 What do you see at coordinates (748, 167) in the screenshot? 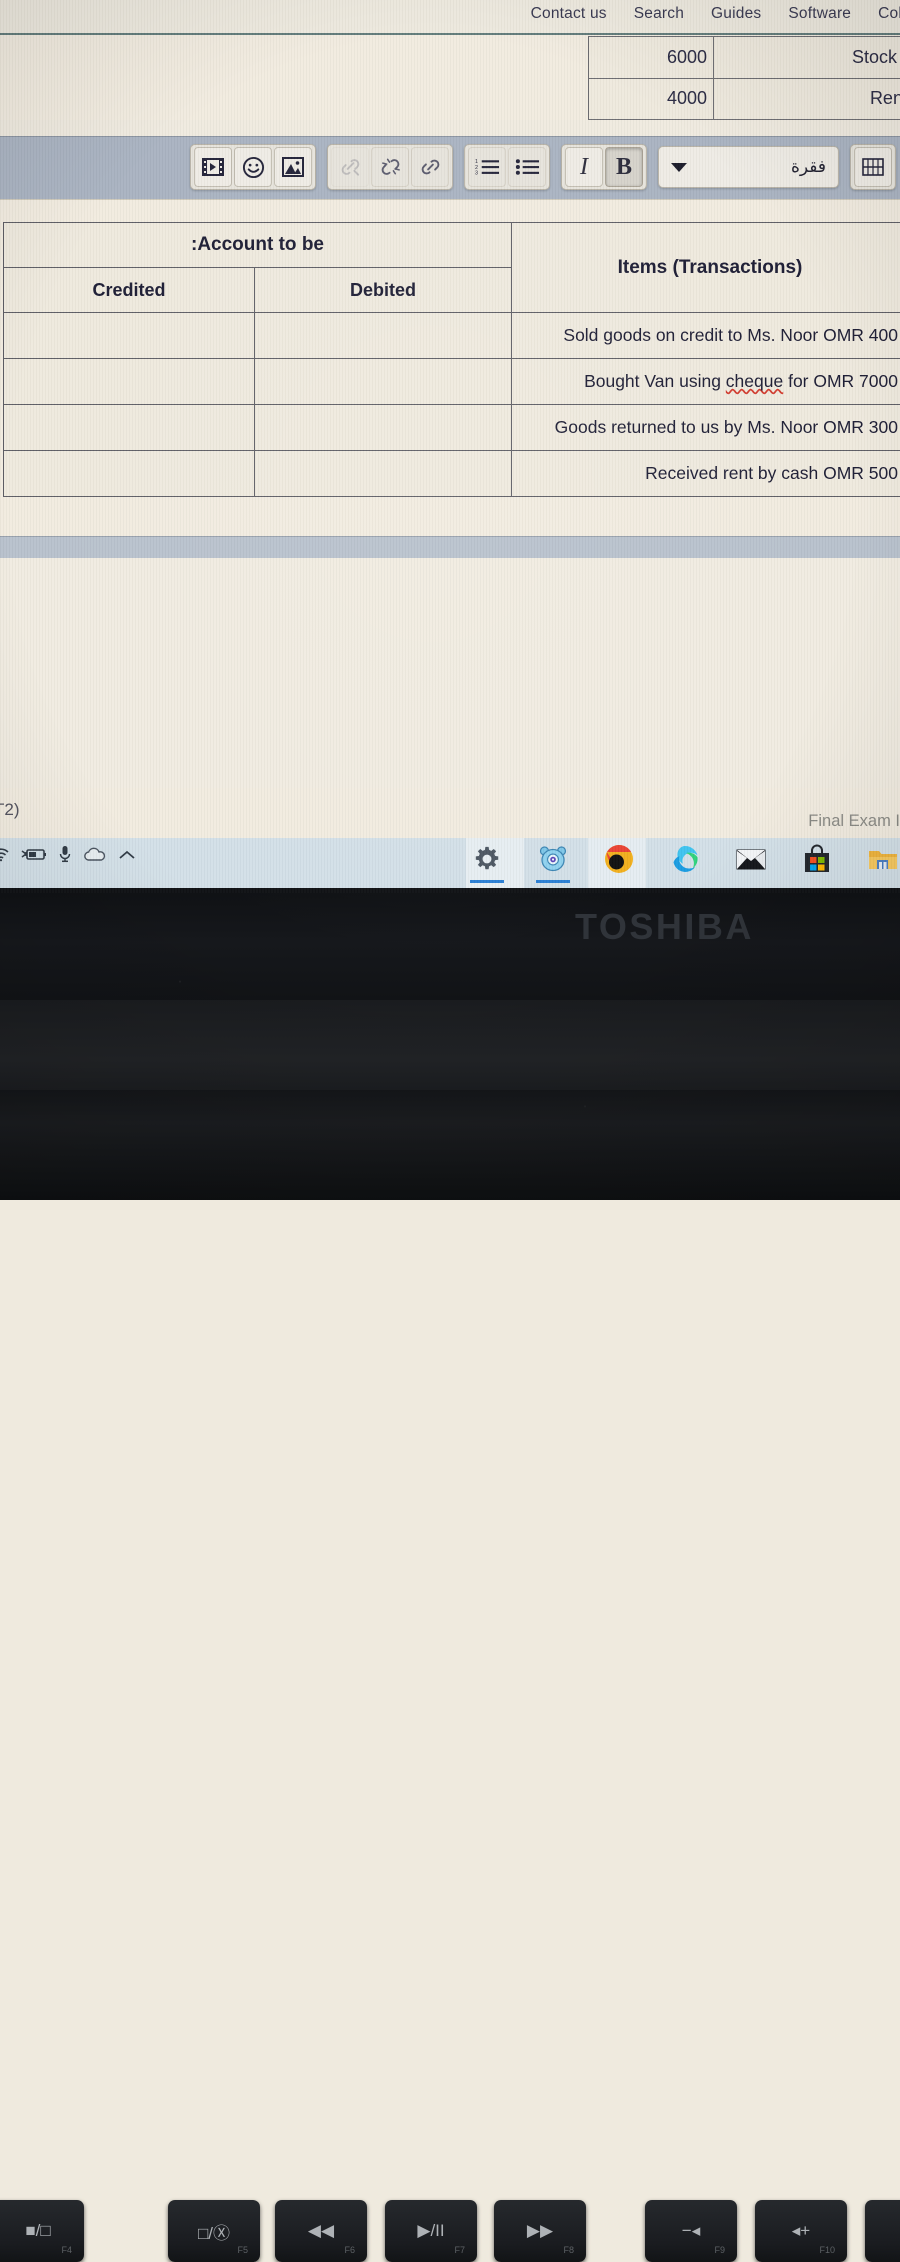
I see `paragraph-style-select: فقرة` at bounding box center [748, 167].